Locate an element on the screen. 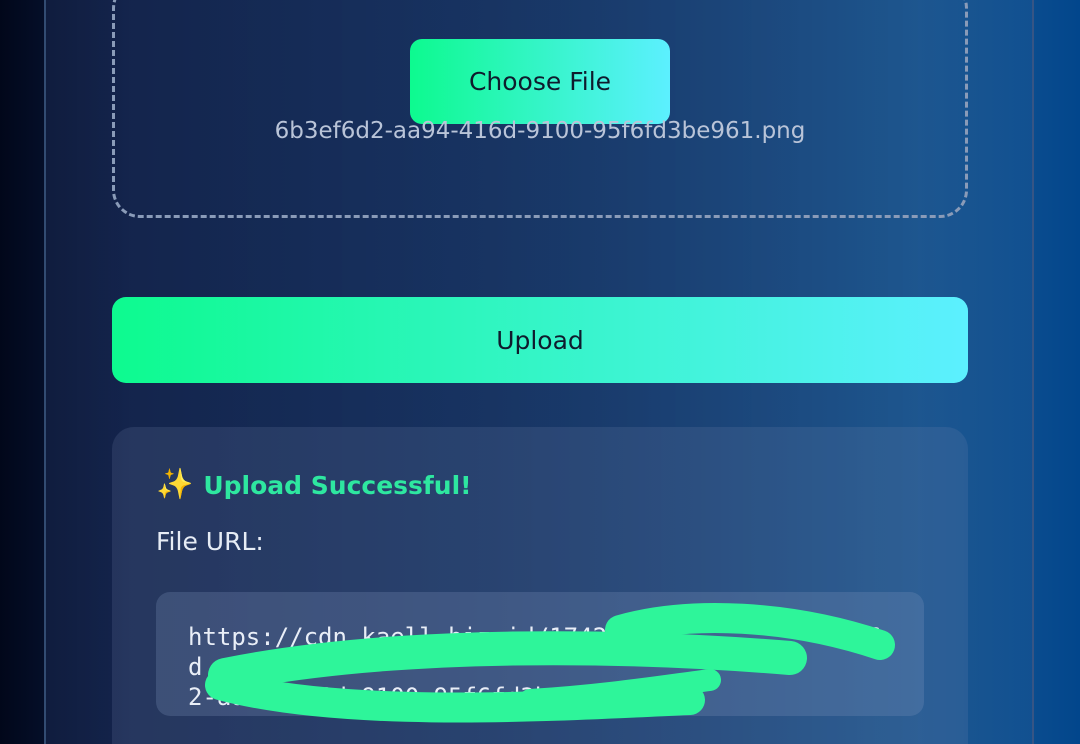 The height and width of the screenshot is (744, 1080). upload-success-message: ✨ Upload Successful! is located at coordinates (314, 485).